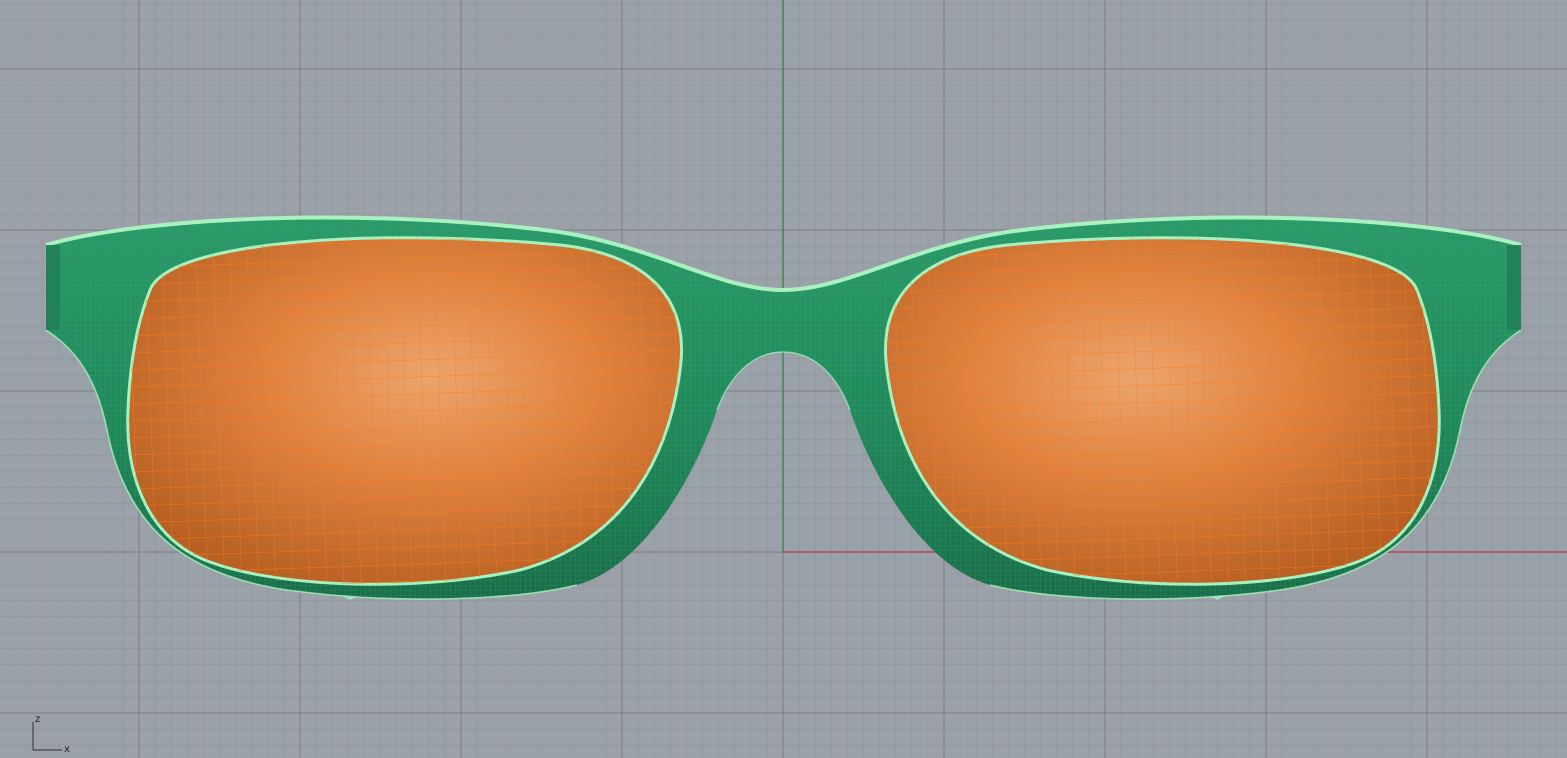  What do you see at coordinates (53, 287) in the screenshot?
I see `hinge-left` at bounding box center [53, 287].